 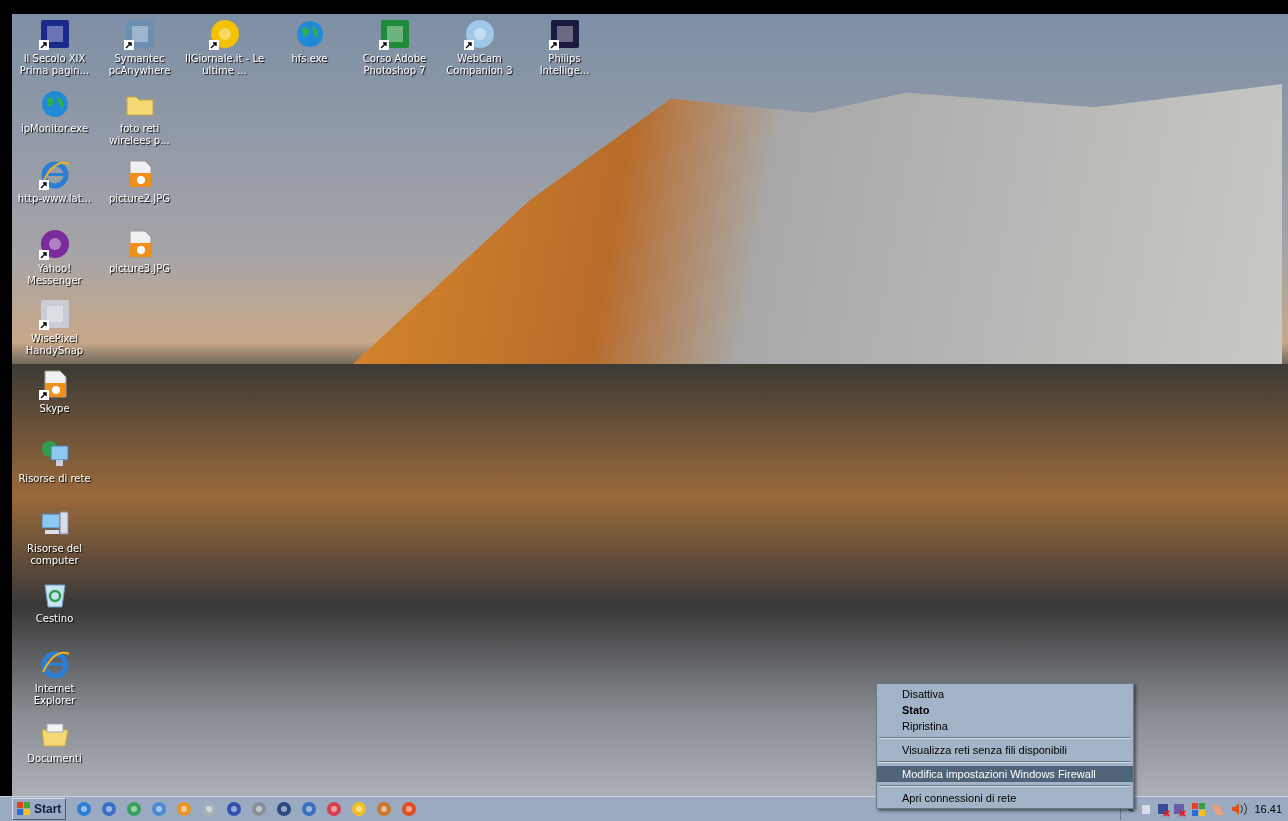 What do you see at coordinates (479, 65) in the screenshot?
I see `icon-label: WebCam Companion 3` at bounding box center [479, 65].